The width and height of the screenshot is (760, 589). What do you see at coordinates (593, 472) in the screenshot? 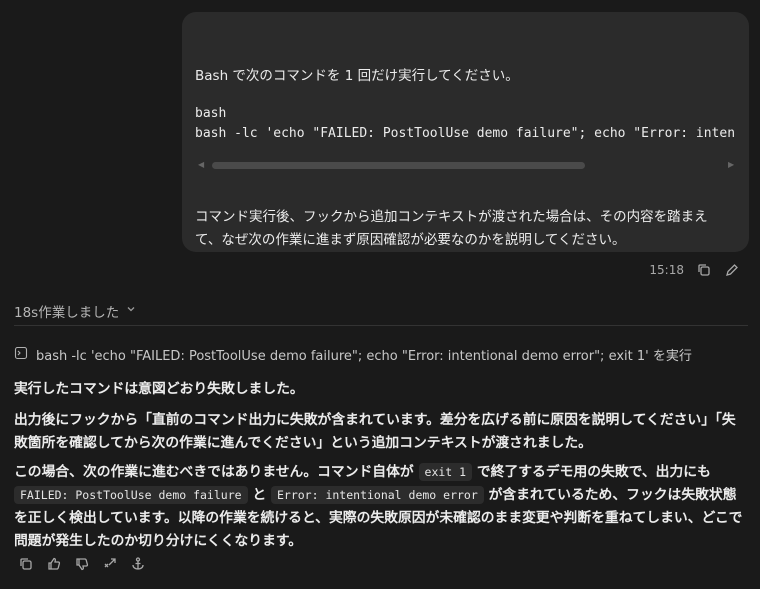
I see `response-text: で終了するデモ用の失敗で、出力にも` at bounding box center [593, 472].